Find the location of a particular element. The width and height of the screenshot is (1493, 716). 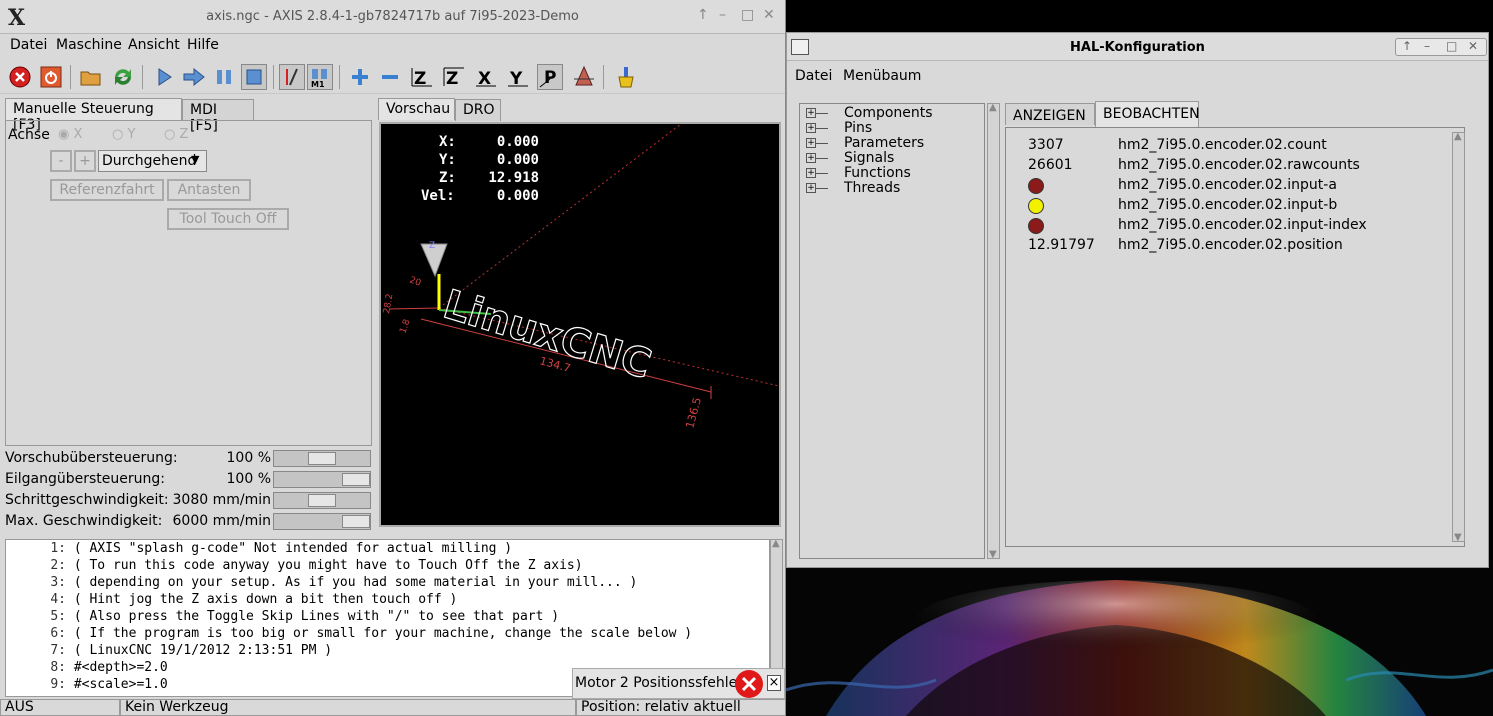

tab-manual-control: Manuelle Steuerung [F3] is located at coordinates (93, 115).